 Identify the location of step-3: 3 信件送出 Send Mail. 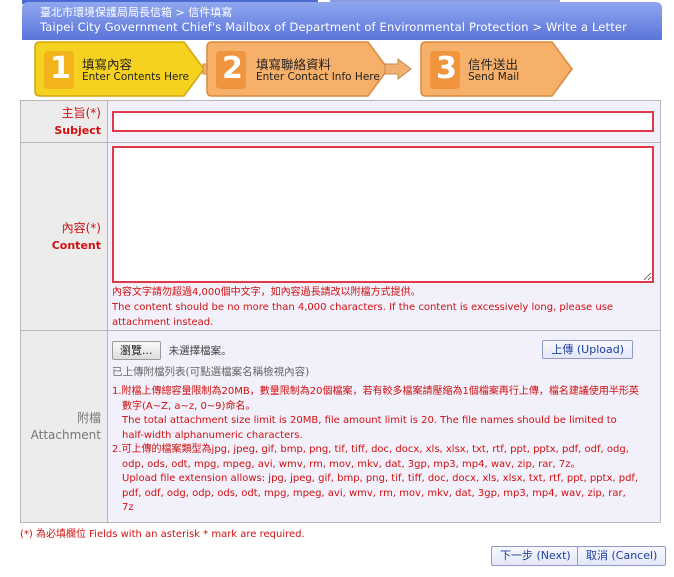
(497, 69).